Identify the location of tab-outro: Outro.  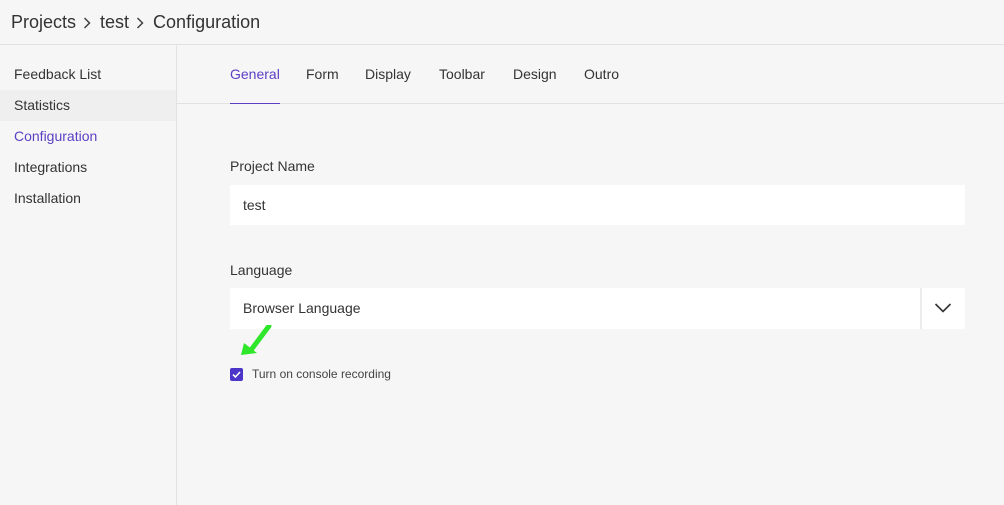
(601, 74).